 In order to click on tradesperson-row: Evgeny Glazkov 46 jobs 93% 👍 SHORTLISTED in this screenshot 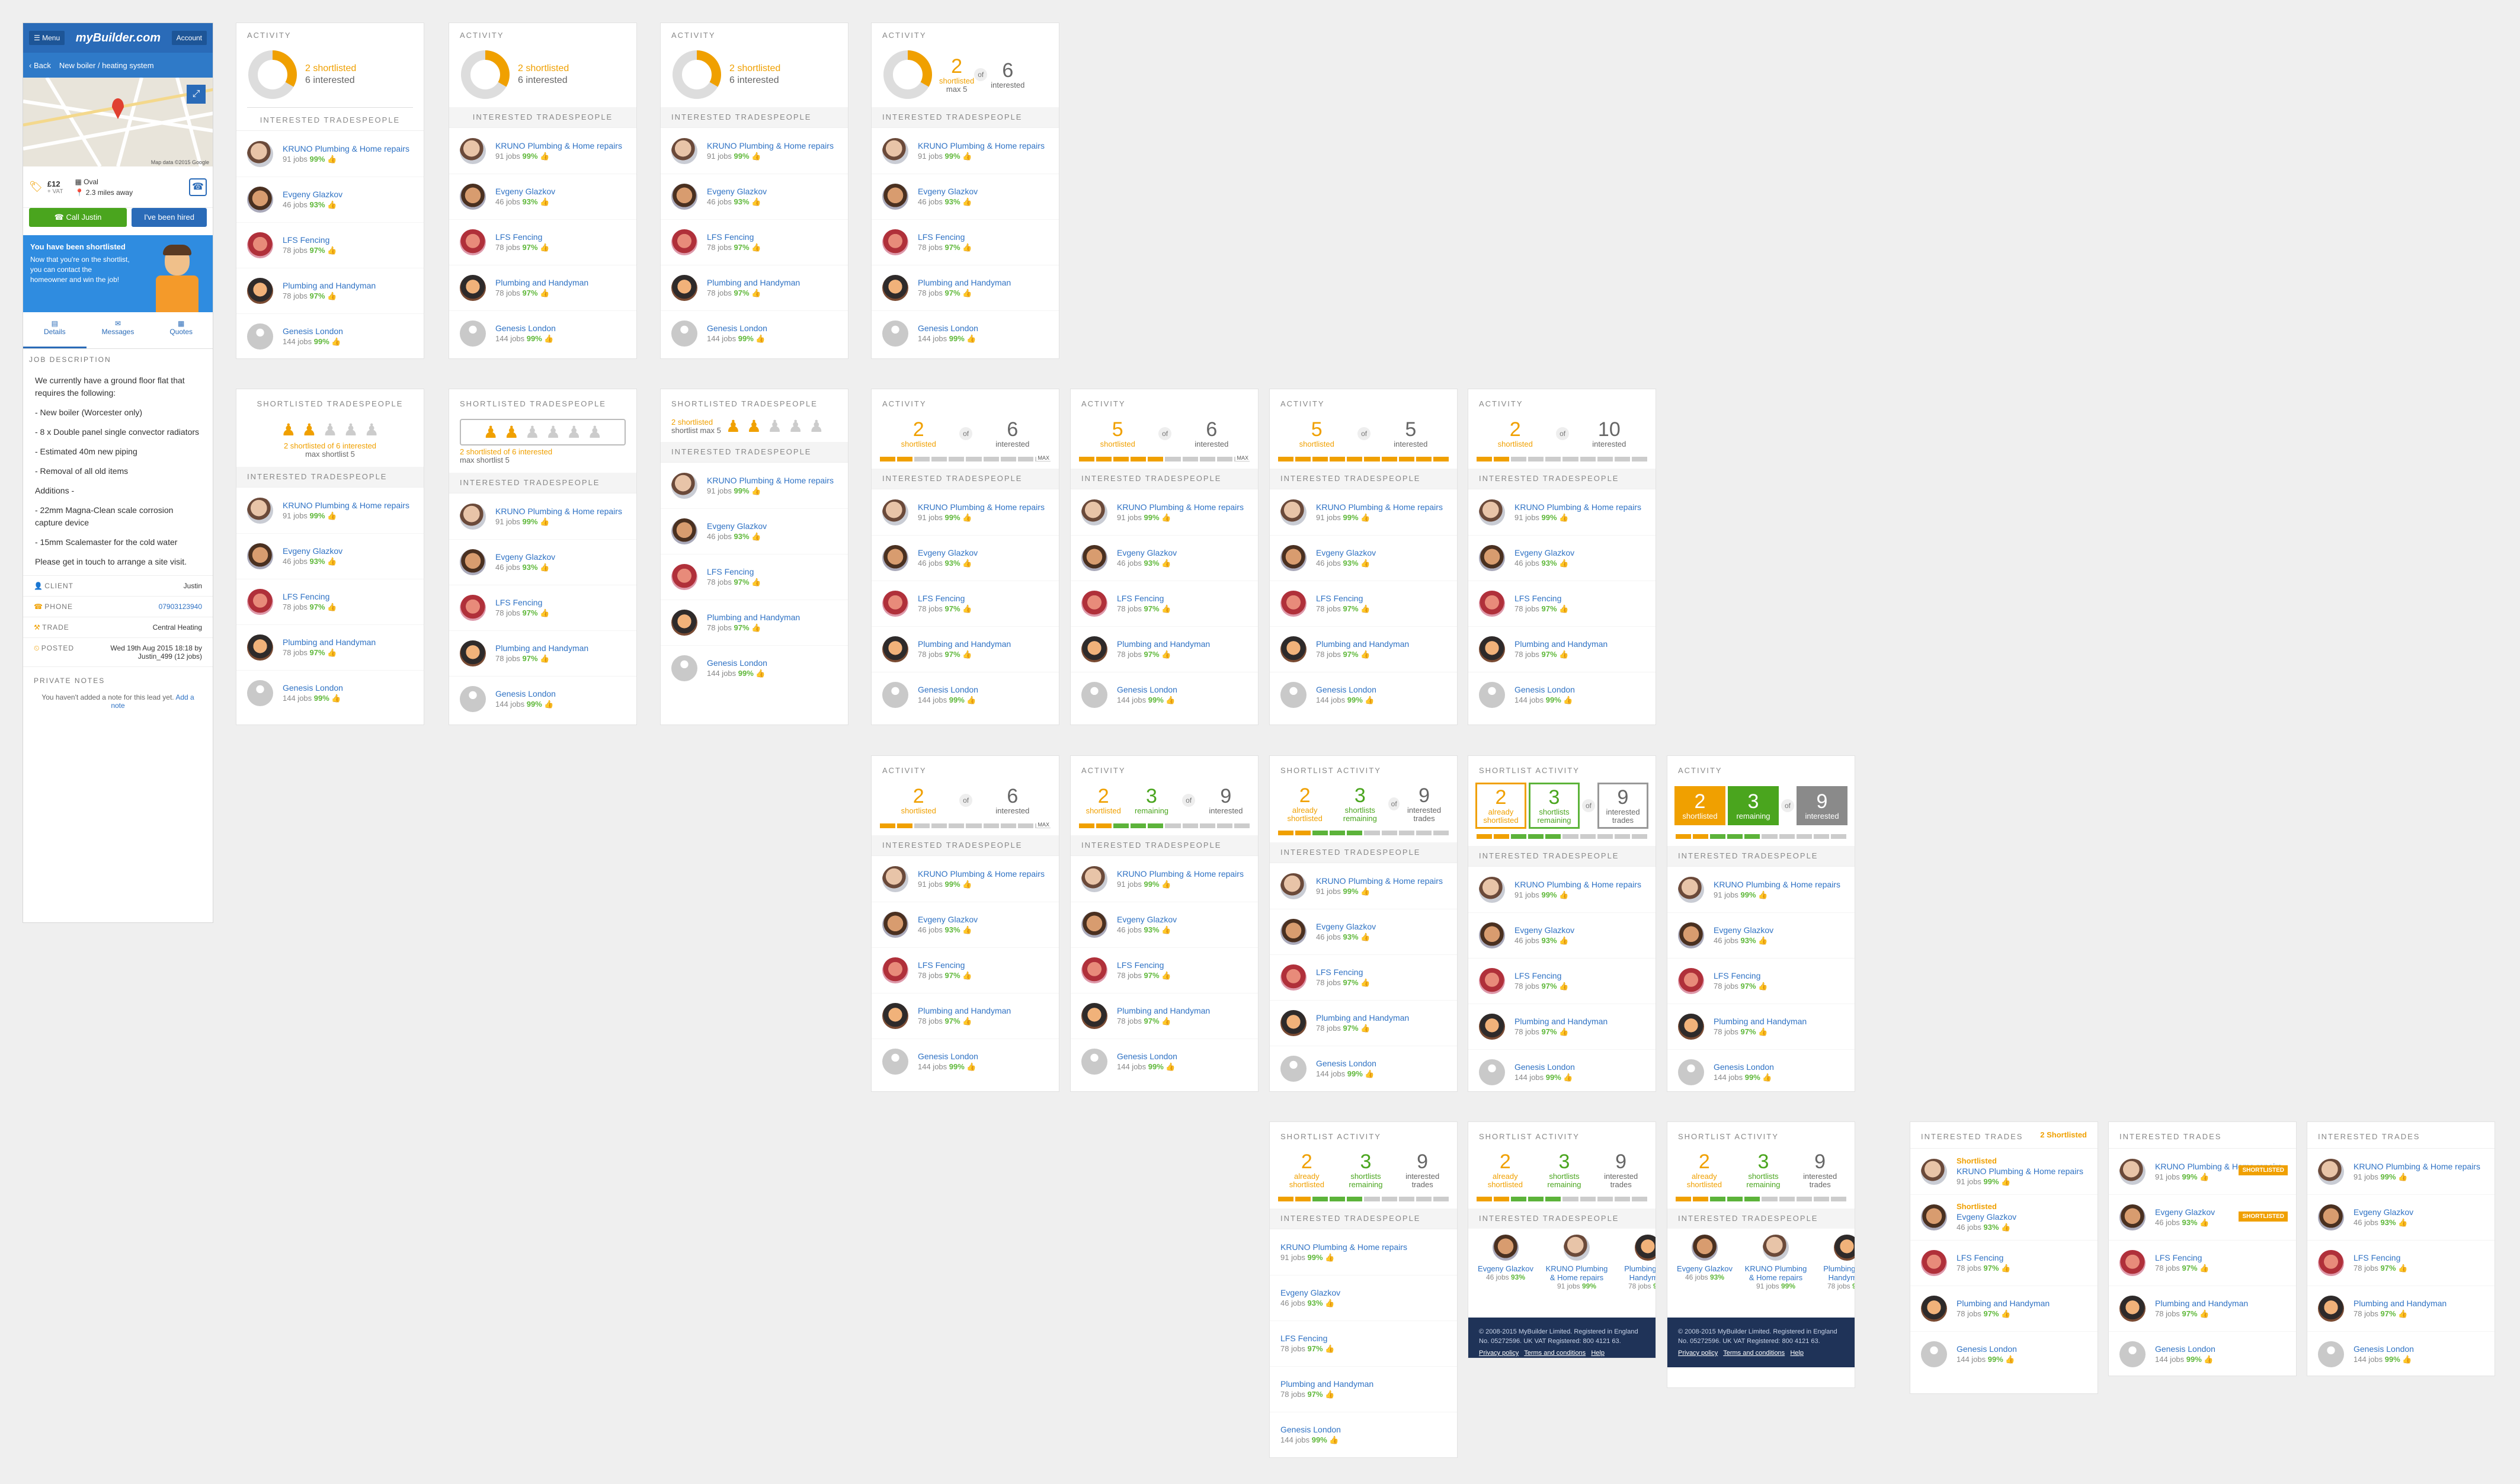, I will do `click(2202, 1217)`.